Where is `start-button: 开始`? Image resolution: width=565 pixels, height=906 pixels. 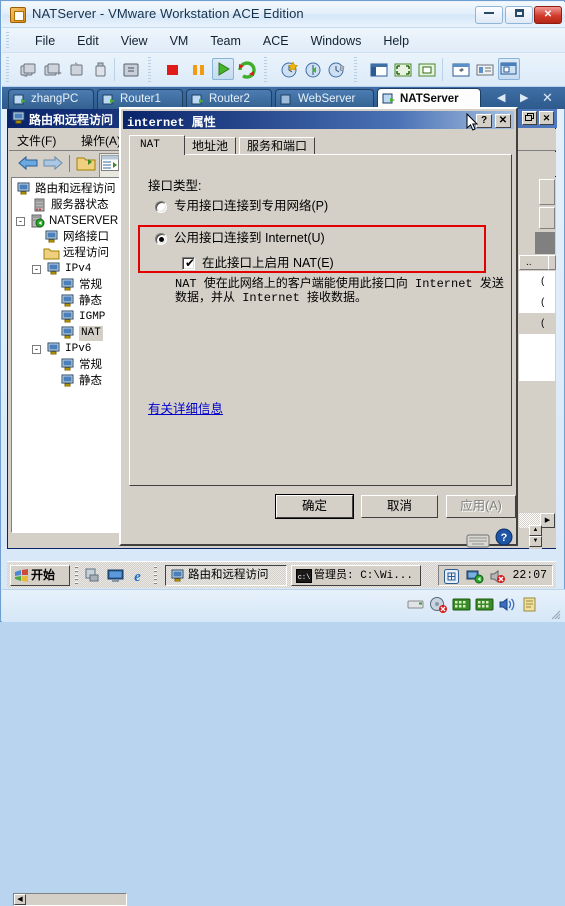
start-button: 开始 is located at coordinates (40, 575).